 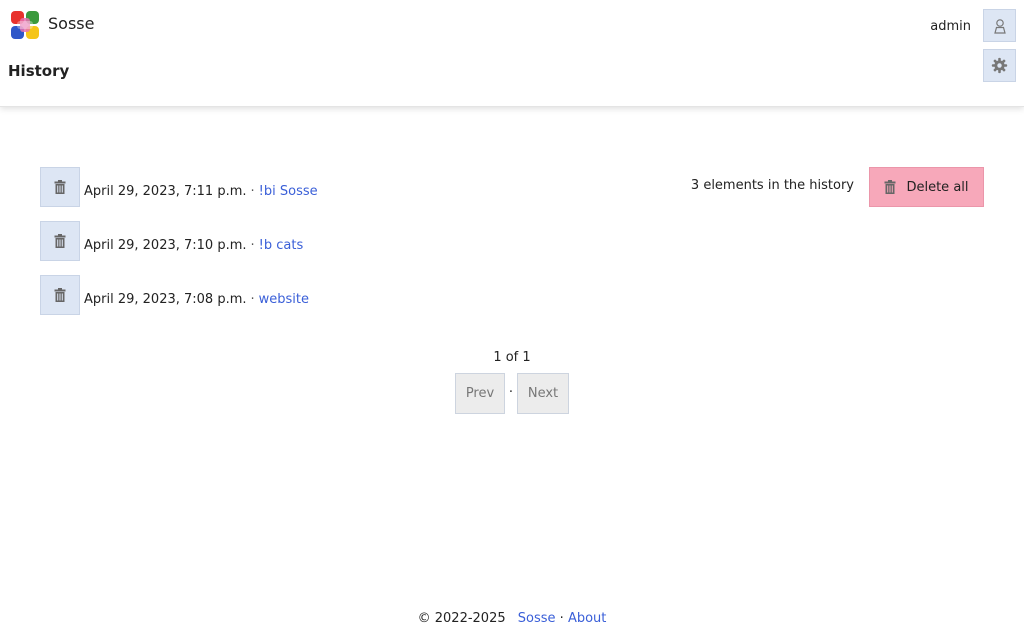 I want to click on footer-sosse-link: Sosse, so click(x=537, y=618).